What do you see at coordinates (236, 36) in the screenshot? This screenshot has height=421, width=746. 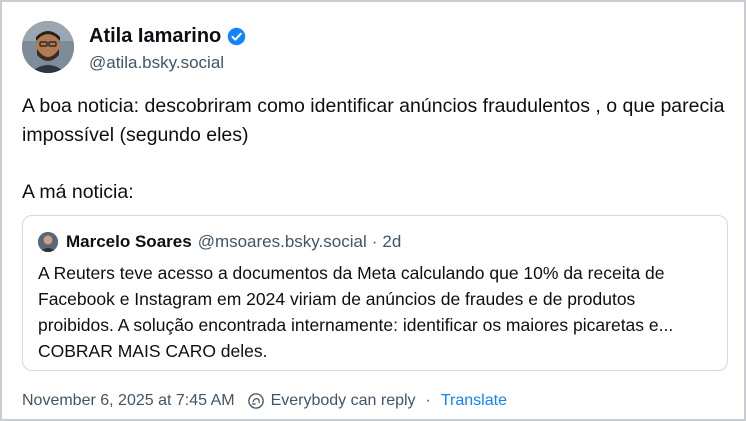 I see `verified-badge-icon` at bounding box center [236, 36].